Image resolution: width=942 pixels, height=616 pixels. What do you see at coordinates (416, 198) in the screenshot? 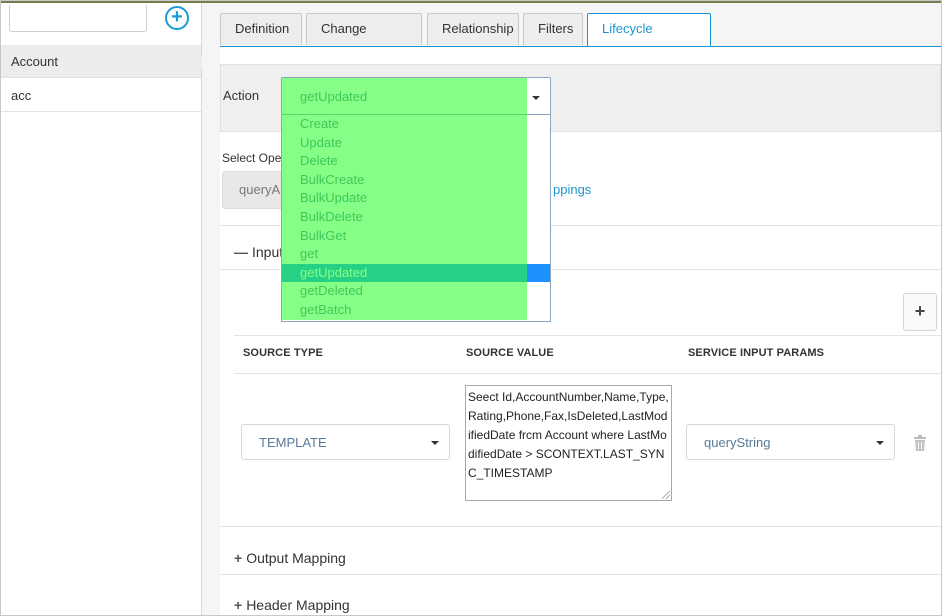
I see `action-option-bulkupdate: BulkUpdate` at bounding box center [416, 198].